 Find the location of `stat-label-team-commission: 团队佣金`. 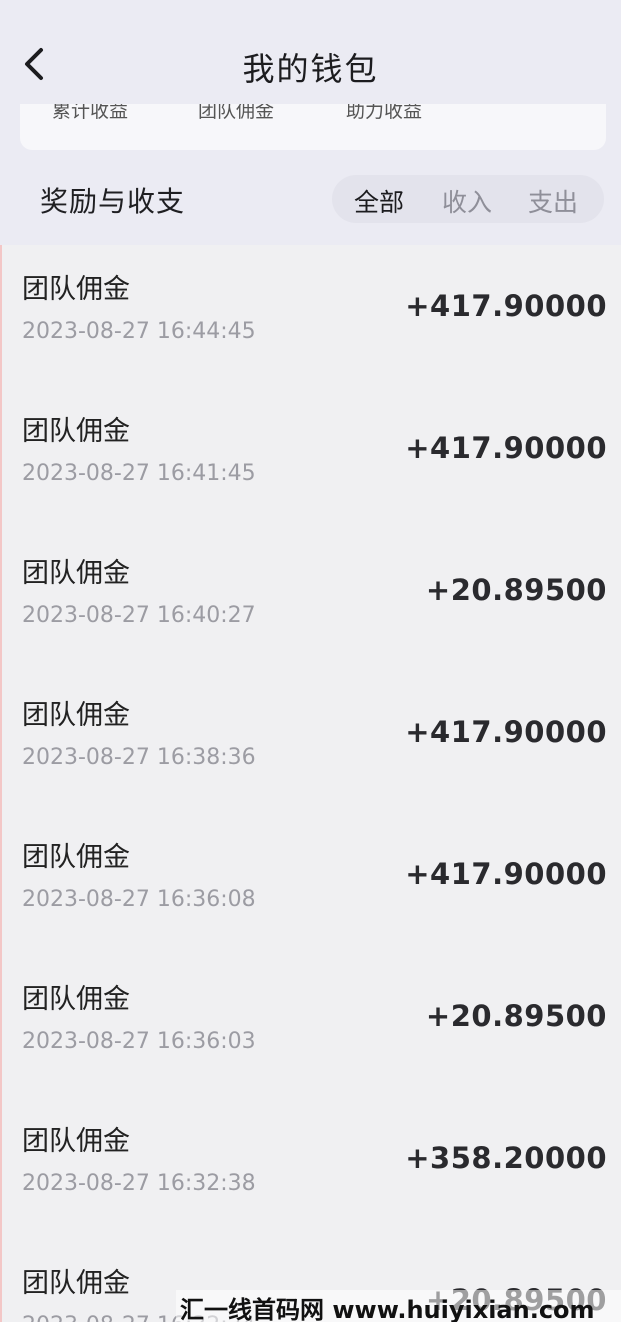

stat-label-team-commission: 团队佣金 is located at coordinates (236, 113).